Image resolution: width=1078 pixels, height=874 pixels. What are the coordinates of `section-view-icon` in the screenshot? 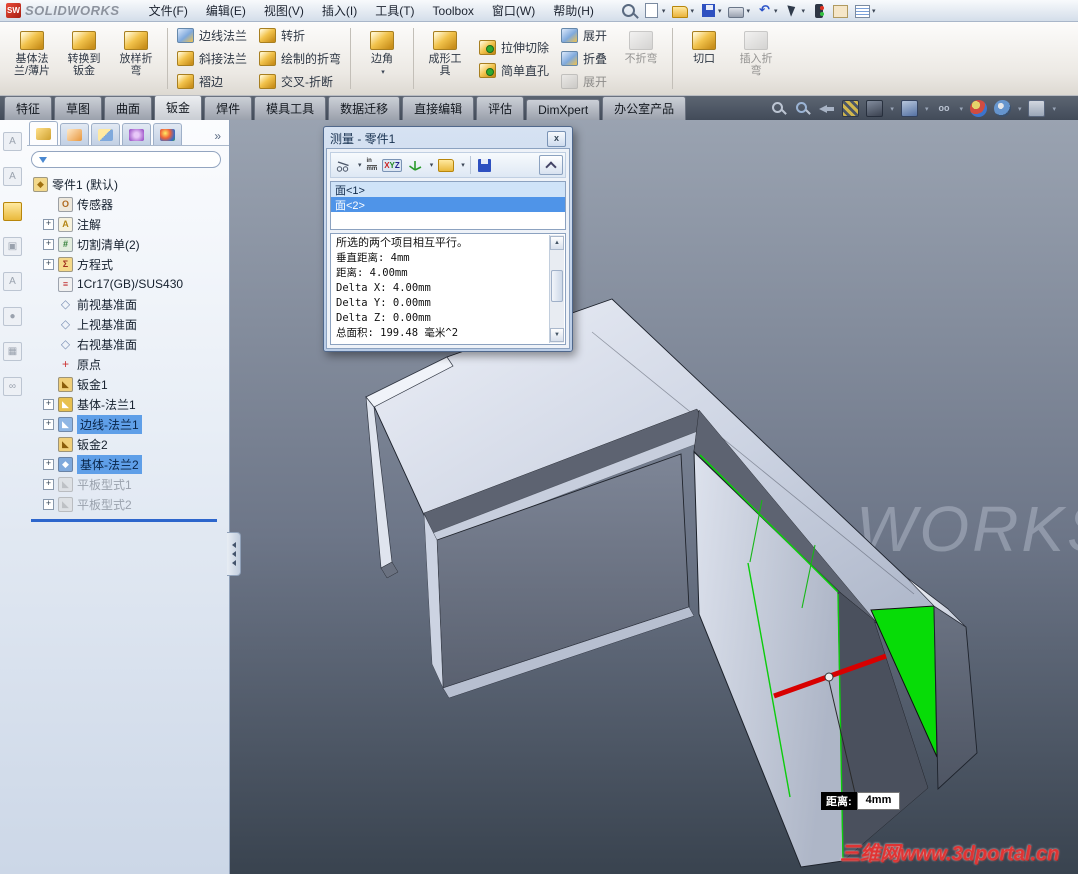 It's located at (851, 108).